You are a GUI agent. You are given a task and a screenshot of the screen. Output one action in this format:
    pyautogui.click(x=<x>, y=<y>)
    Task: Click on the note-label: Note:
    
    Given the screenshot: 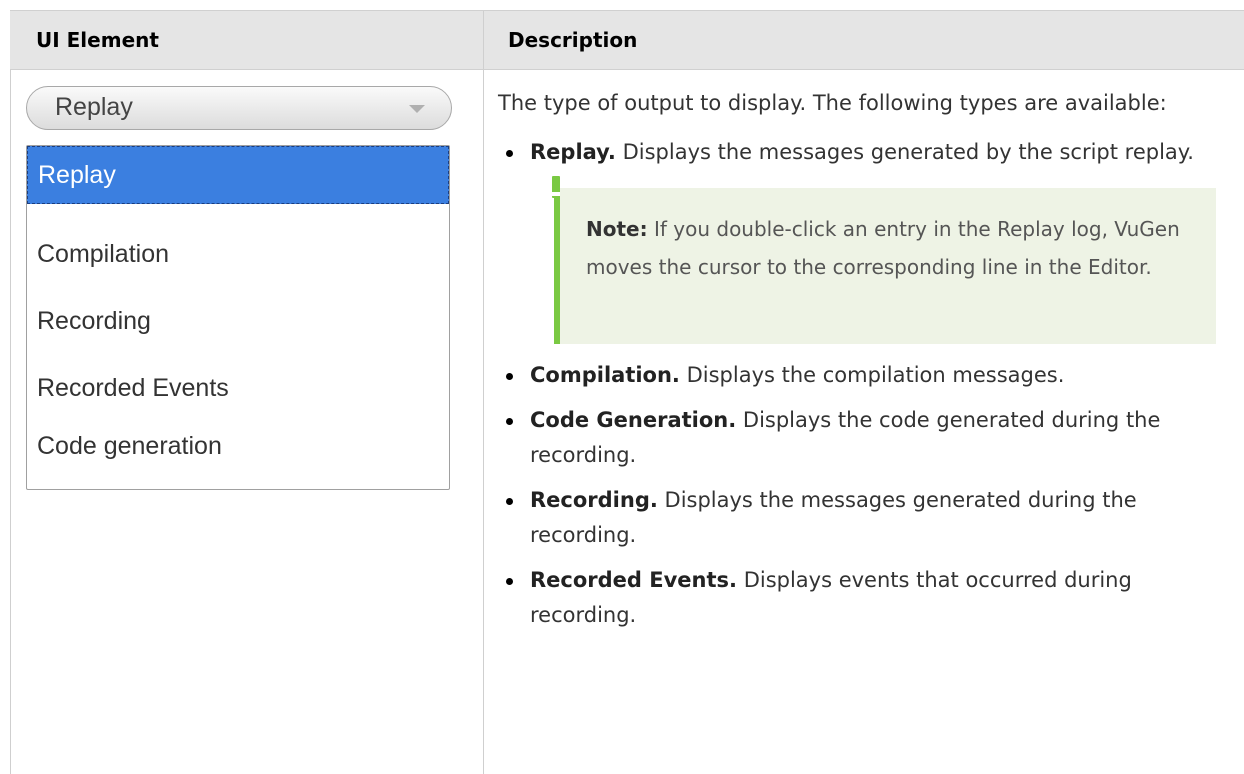 What is the action you would take?
    pyautogui.click(x=617, y=229)
    